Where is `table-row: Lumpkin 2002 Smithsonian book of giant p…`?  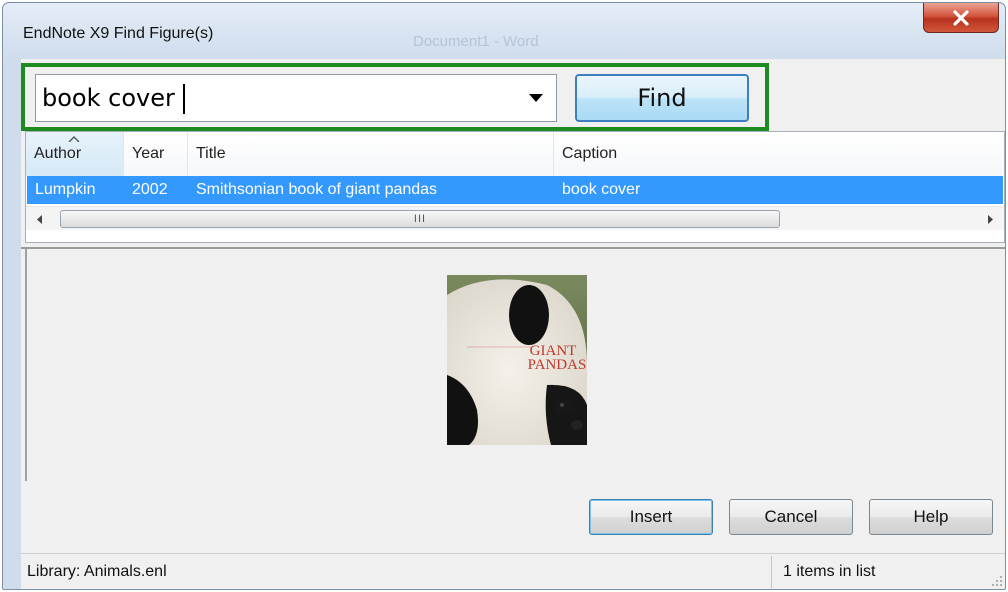
table-row: Lumpkin 2002 Smithsonian book of giant p… is located at coordinates (515, 190).